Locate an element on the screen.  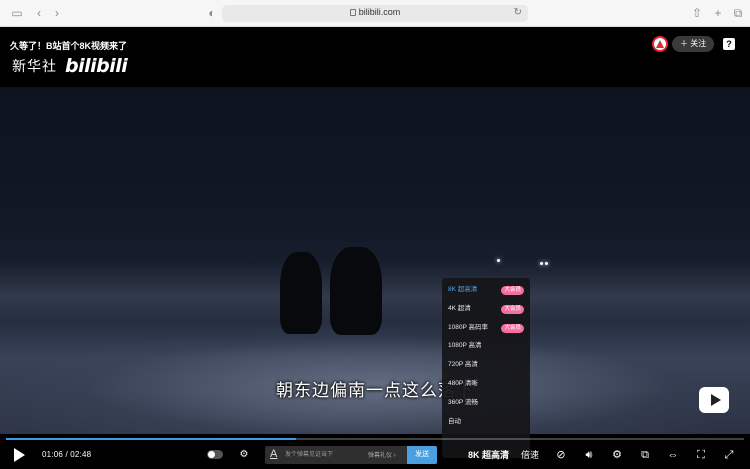
silhouette-figure-left is located at coordinates (301, 293).